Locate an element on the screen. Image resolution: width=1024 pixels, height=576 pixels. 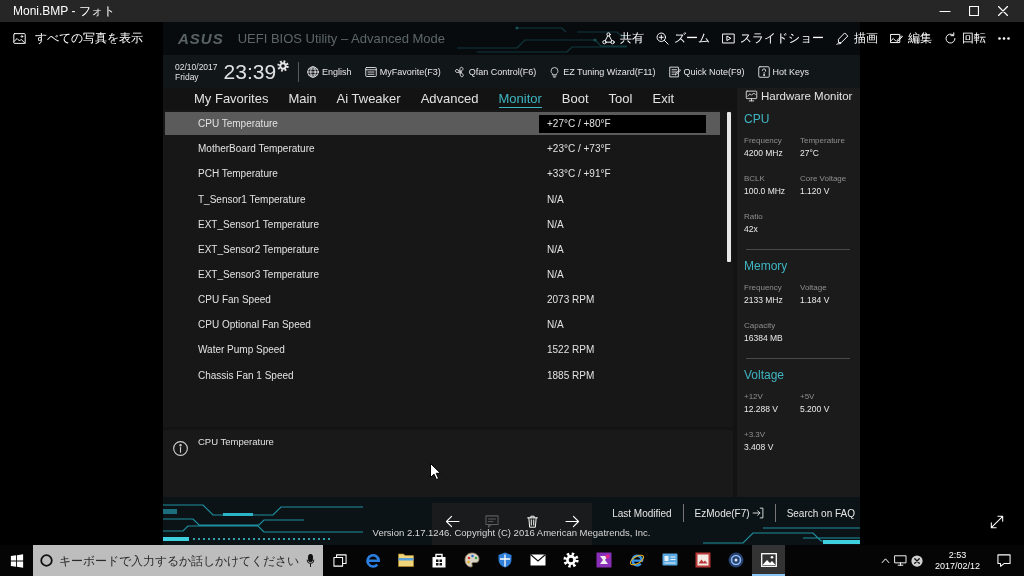
footer-button: Last Modified is located at coordinates (642, 513).